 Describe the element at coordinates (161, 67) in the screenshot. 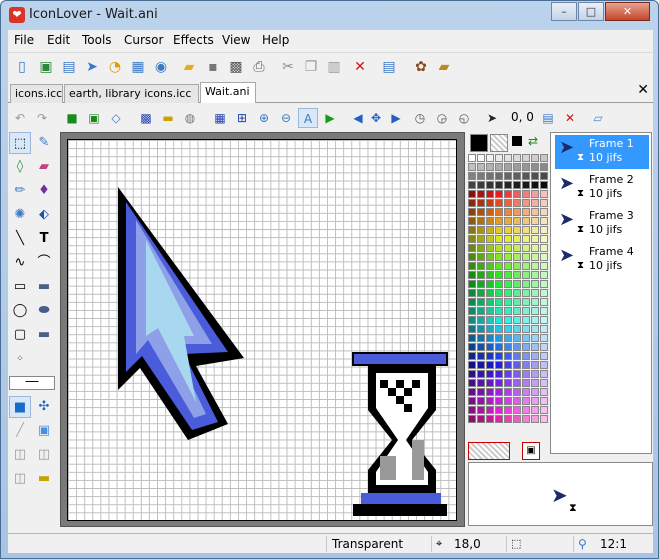

I see `scan-icon: ◉` at that location.